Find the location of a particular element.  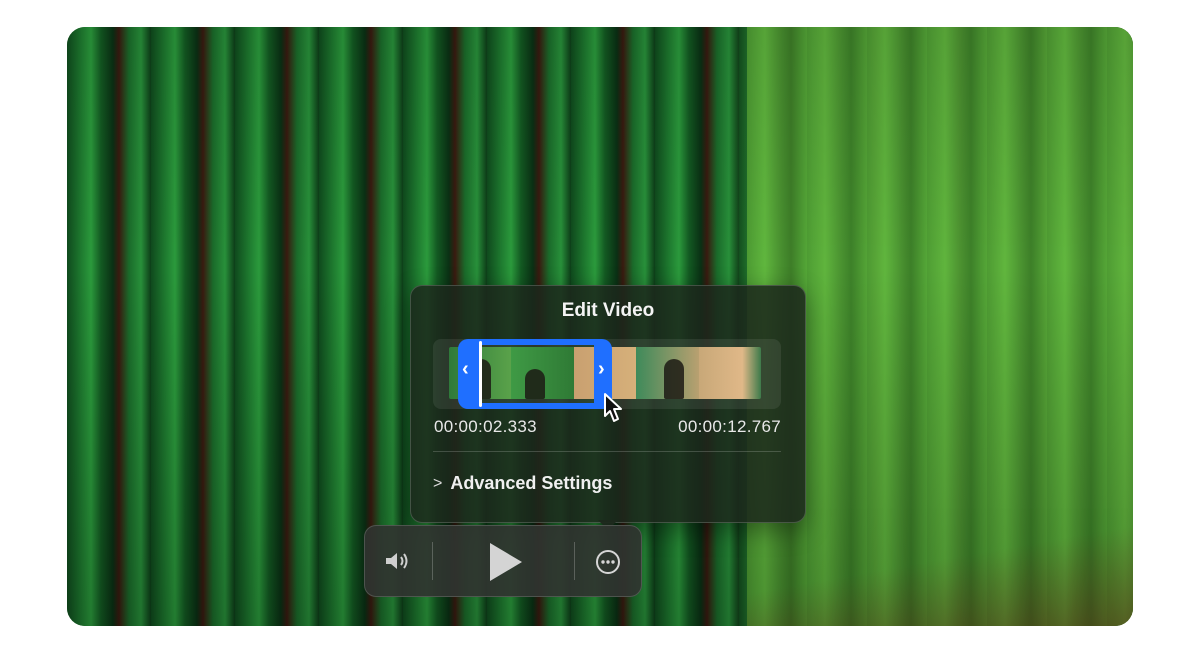

play-button is located at coordinates (505, 562).